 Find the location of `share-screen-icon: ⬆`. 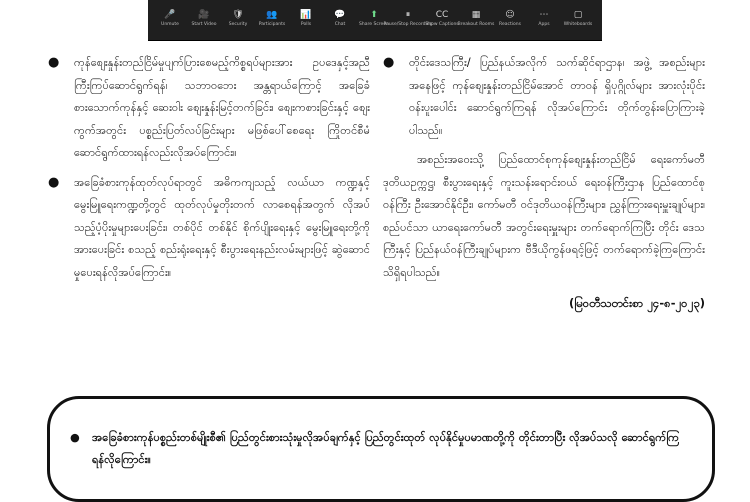

share-screen-icon: ⬆ is located at coordinates (374, 15).